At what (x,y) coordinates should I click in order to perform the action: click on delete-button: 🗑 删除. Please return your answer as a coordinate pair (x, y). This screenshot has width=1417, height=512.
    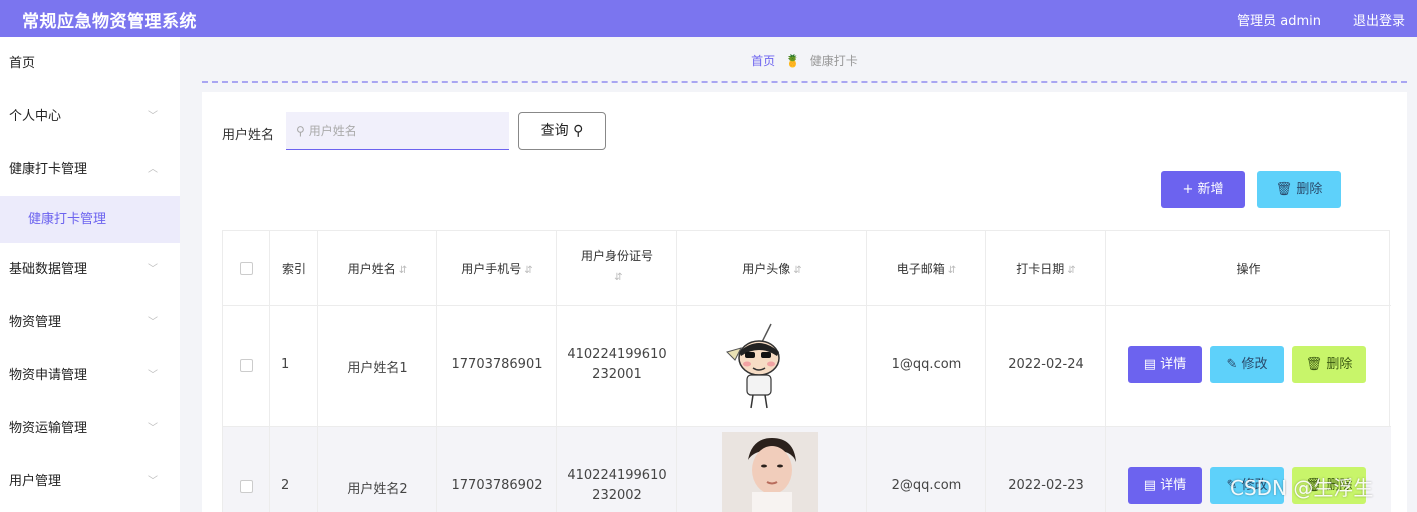
    Looking at the image, I should click on (1329, 364).